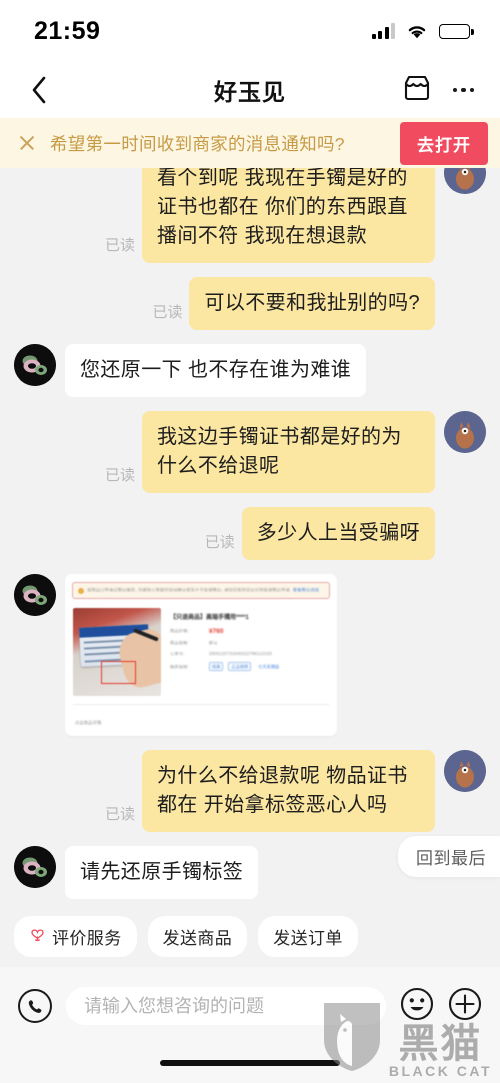  I want to click on quick-action-bar: 评价服务 发送商品 发送订单, so click(250, 937).